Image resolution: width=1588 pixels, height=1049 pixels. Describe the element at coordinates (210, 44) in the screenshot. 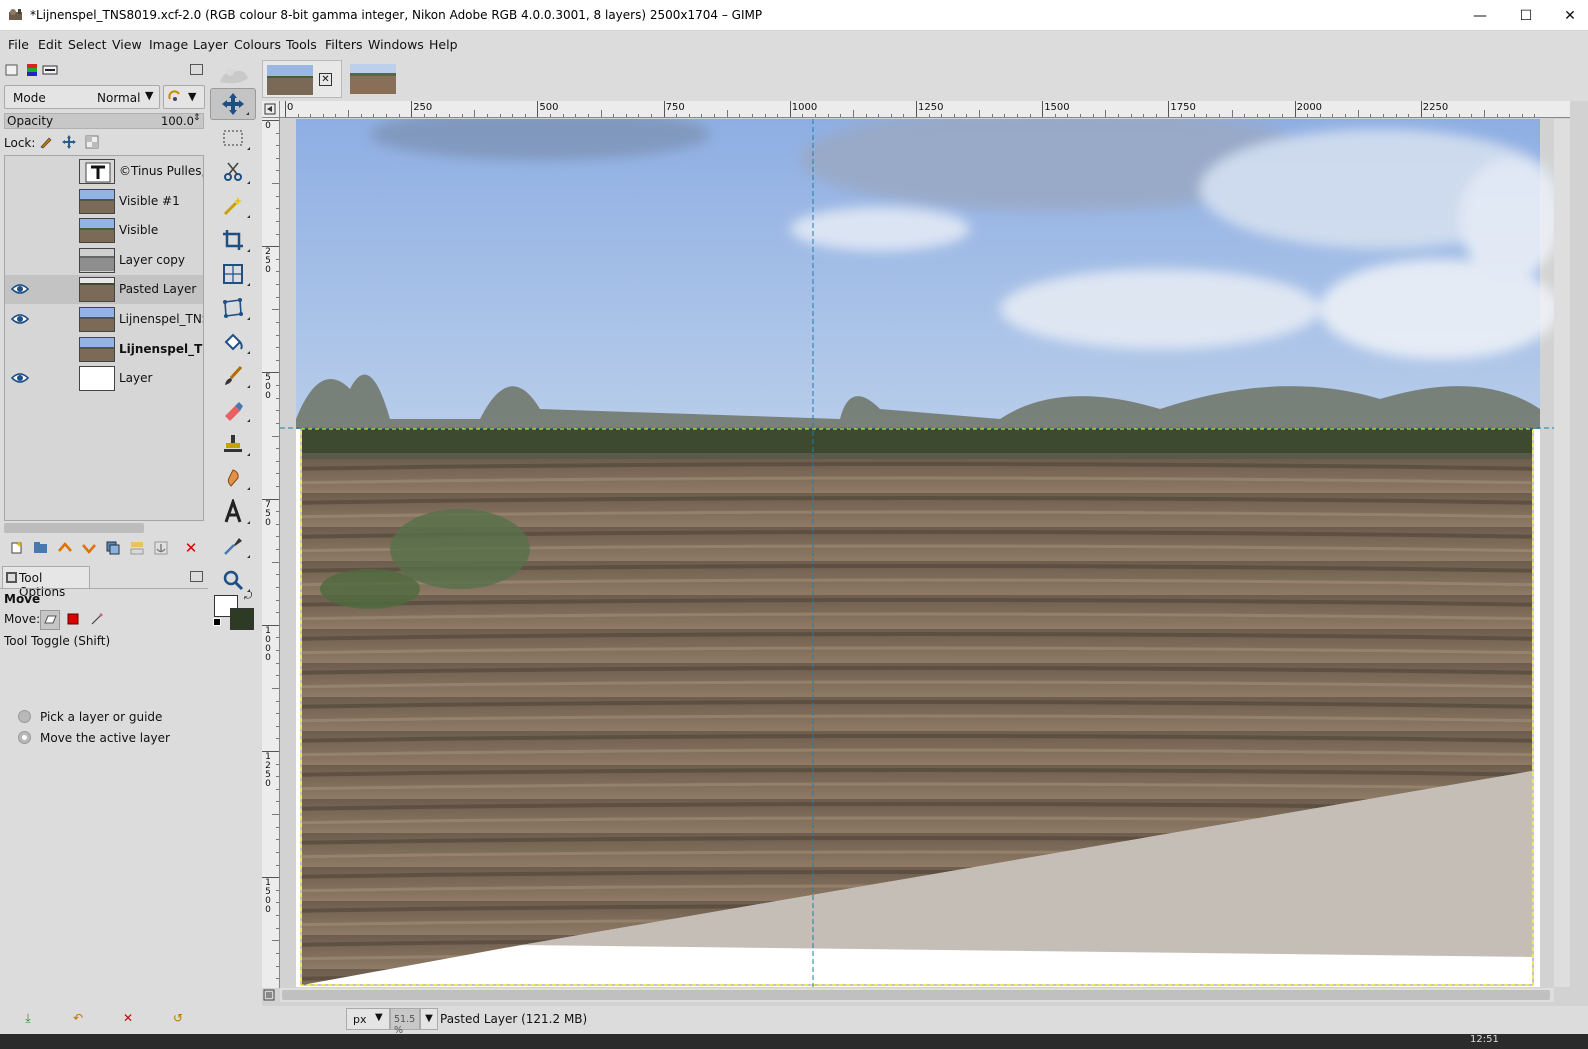

I see `menu-layer: Layer` at that location.